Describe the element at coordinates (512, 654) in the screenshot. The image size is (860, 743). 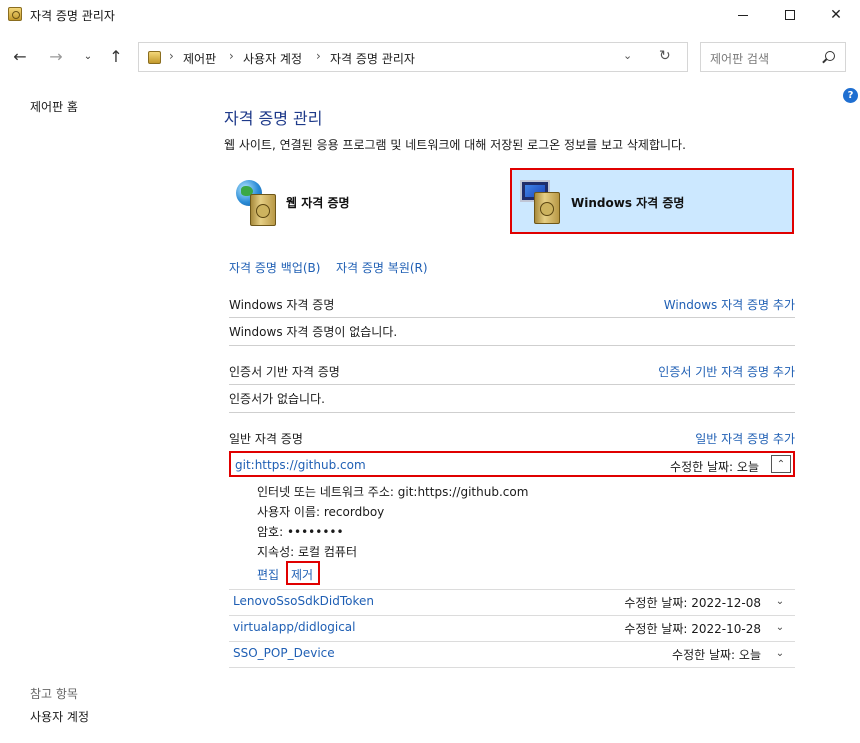
I see `credential-row: SSO_POP_Device 수정한 날짜: 오늘 ⌄` at that location.